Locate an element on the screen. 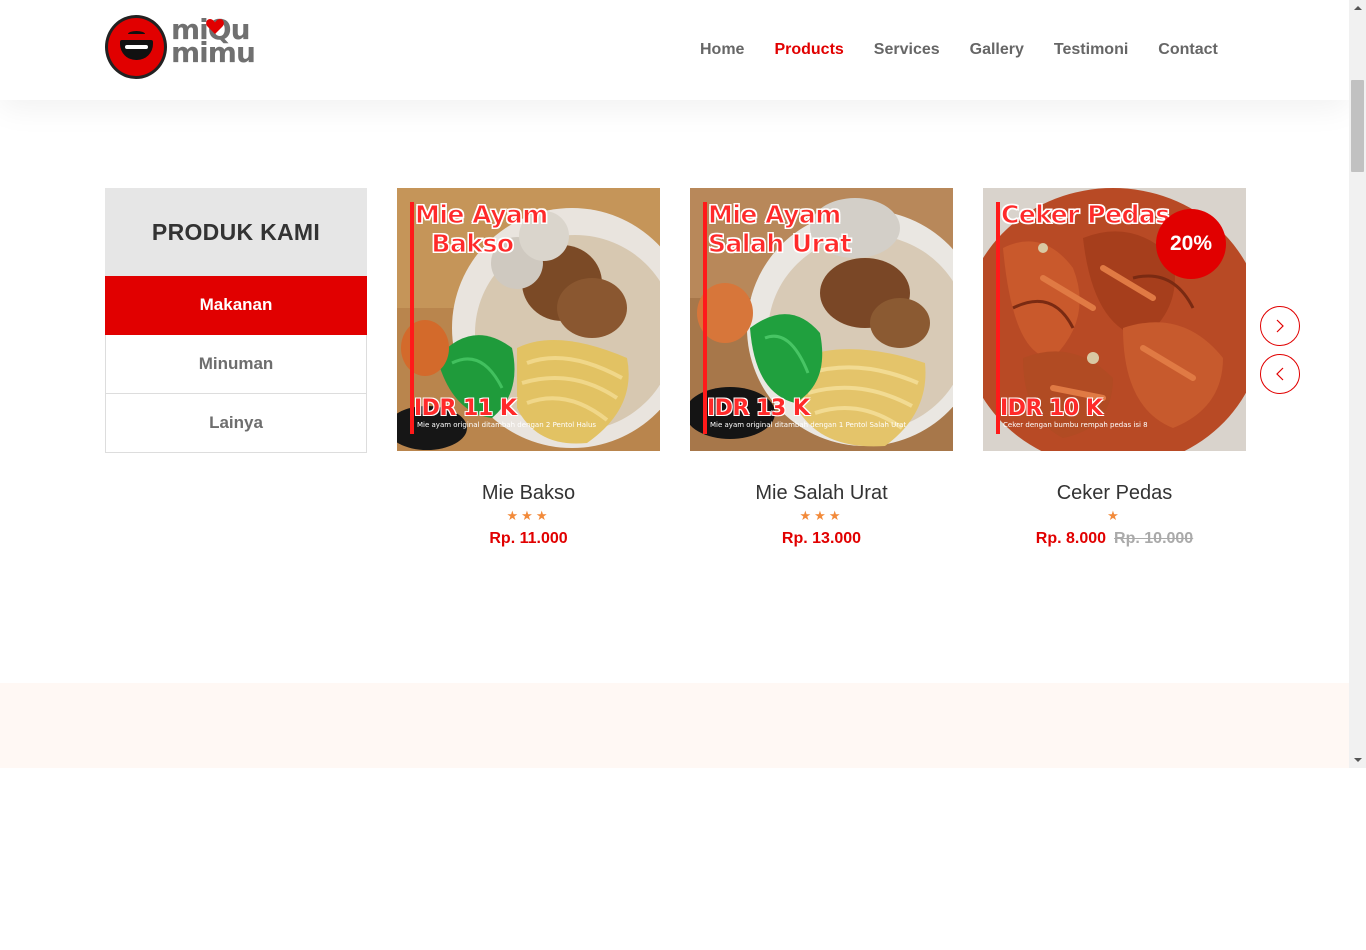  rating-stars: ★ is located at coordinates (1114, 516).